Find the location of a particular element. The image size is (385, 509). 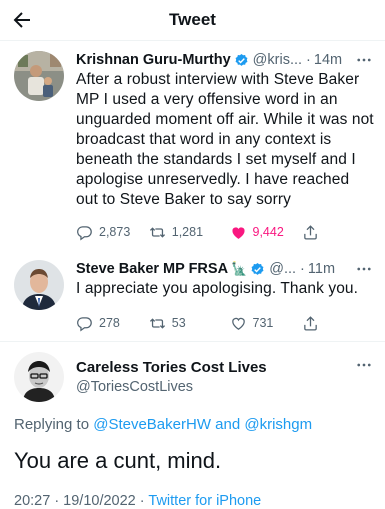

tweet-time: 14m is located at coordinates (328, 60).